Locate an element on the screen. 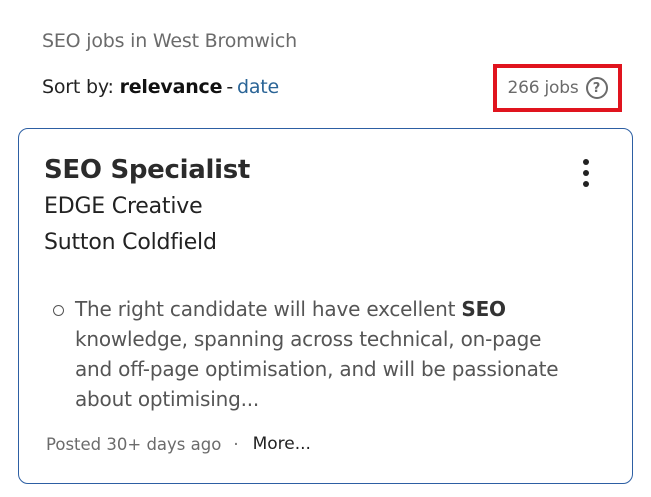 The height and width of the screenshot is (497, 651). job-count-highlight: 266 jobs ? is located at coordinates (557, 88).